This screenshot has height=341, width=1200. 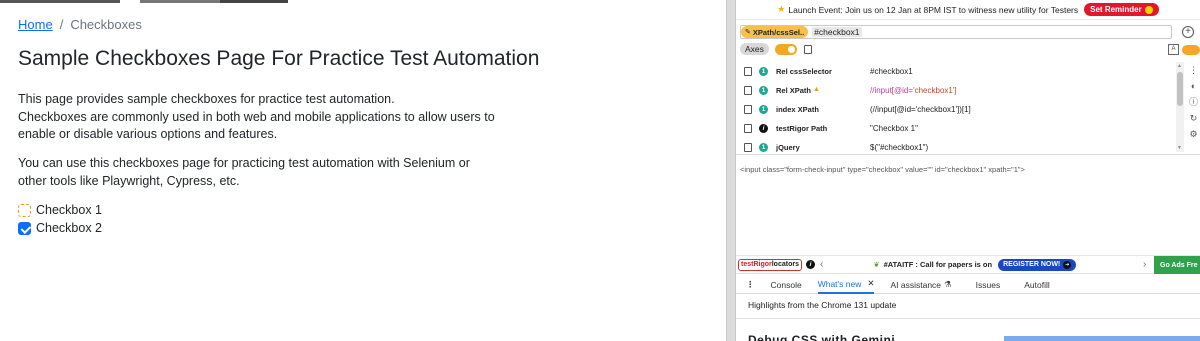 I want to click on checkbox-2-label: Checkbox 2, so click(x=69, y=228).